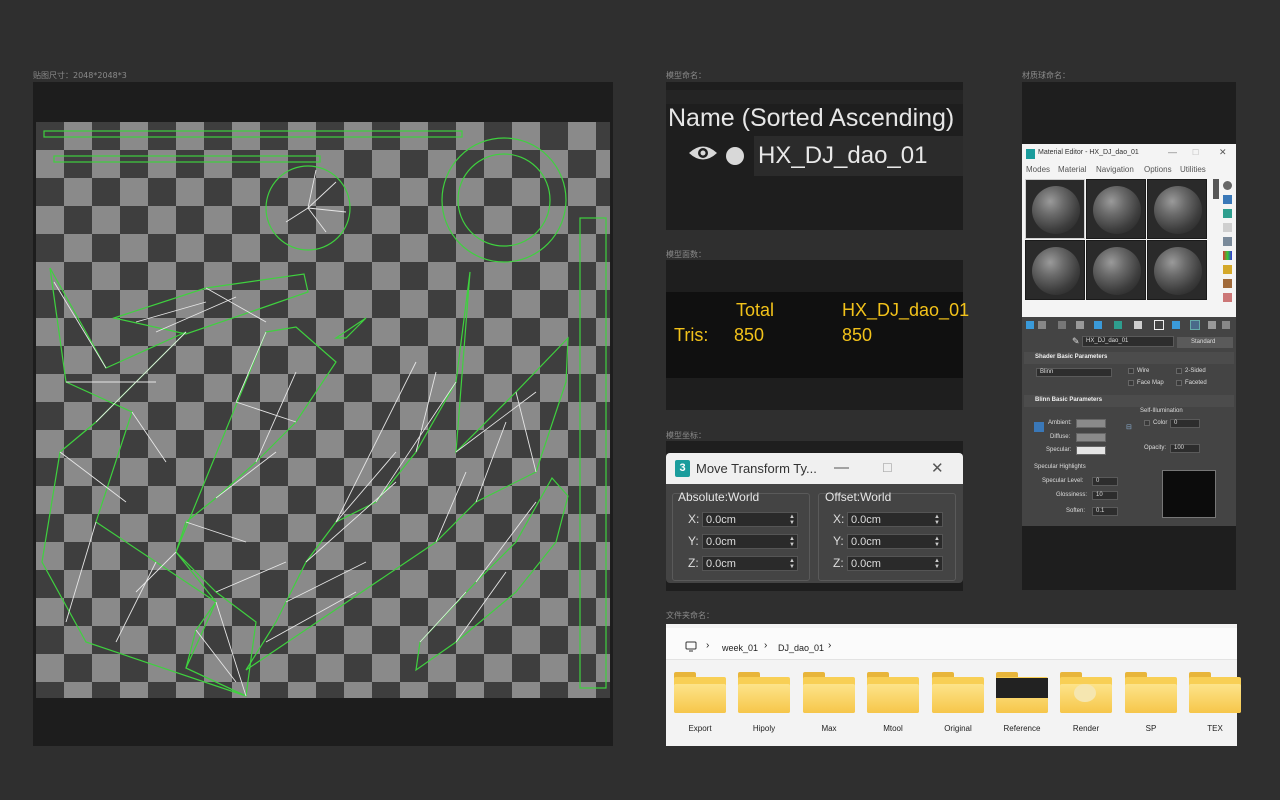  Describe the element at coordinates (1159, 325) in the screenshot. I see `show-shaded-icon` at that location.